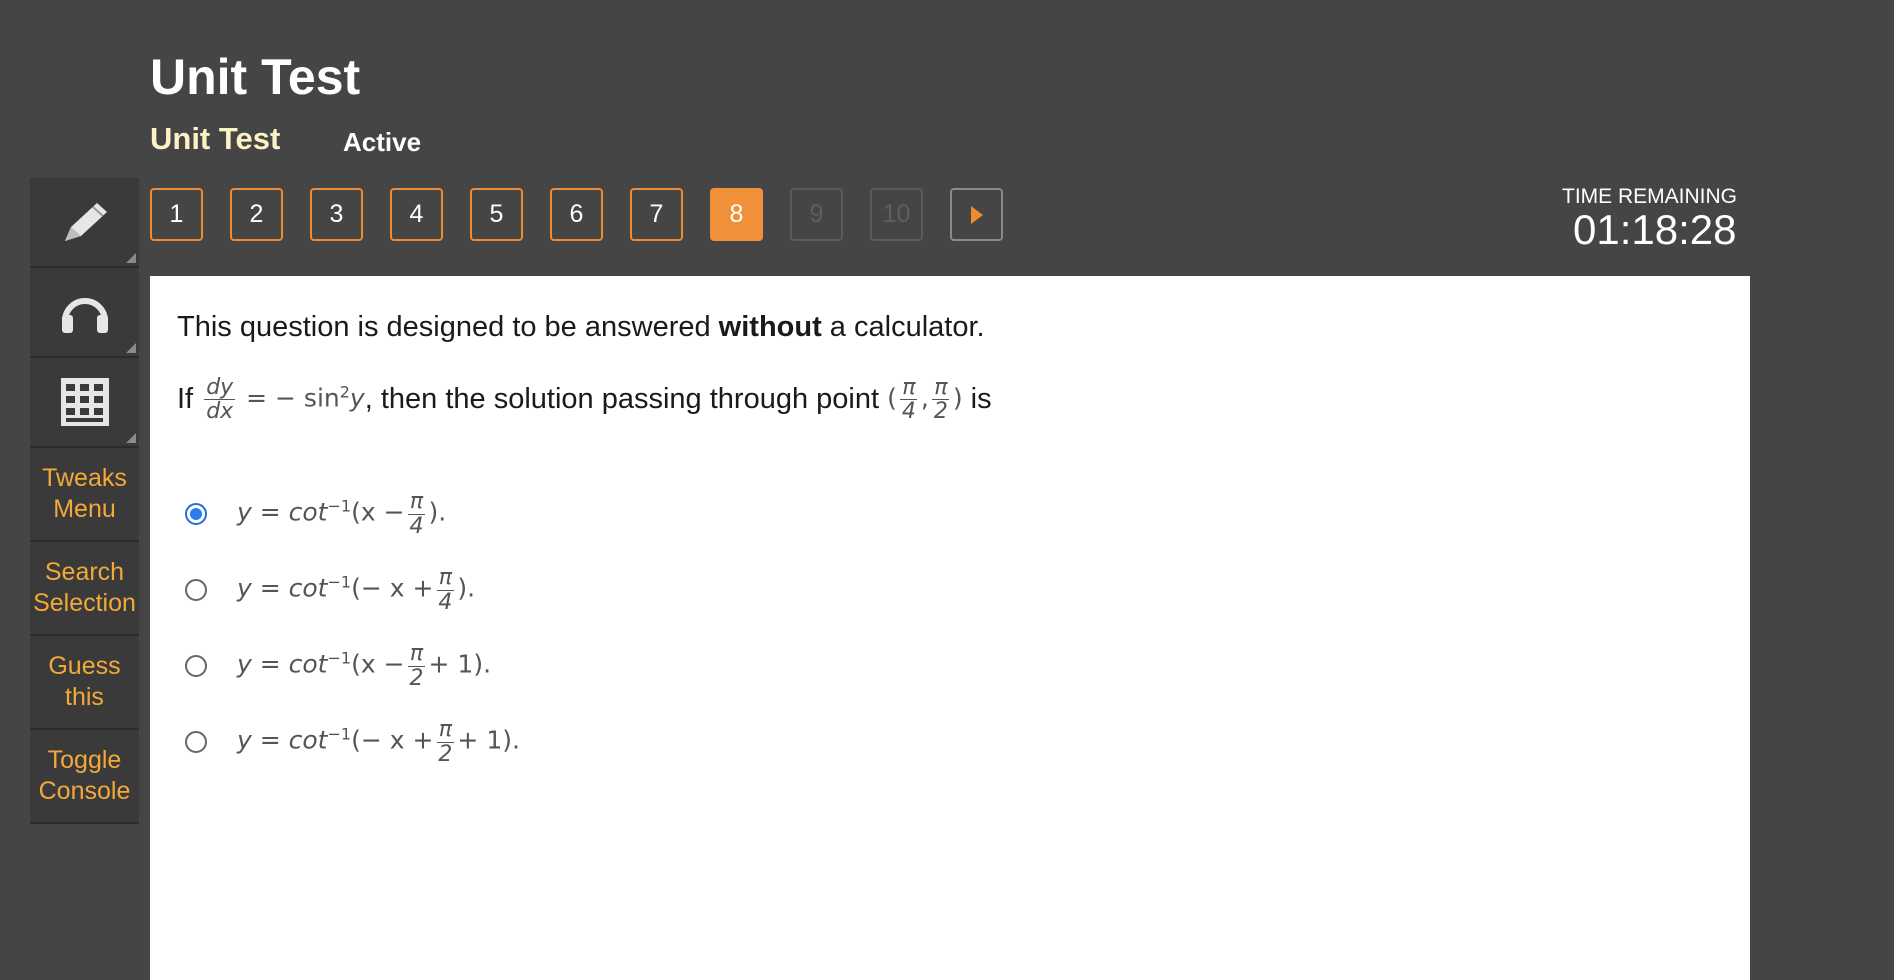 The width and height of the screenshot is (1894, 980). What do you see at coordinates (1655, 229) in the screenshot?
I see `time-remaining-value: 01:18:28` at bounding box center [1655, 229].